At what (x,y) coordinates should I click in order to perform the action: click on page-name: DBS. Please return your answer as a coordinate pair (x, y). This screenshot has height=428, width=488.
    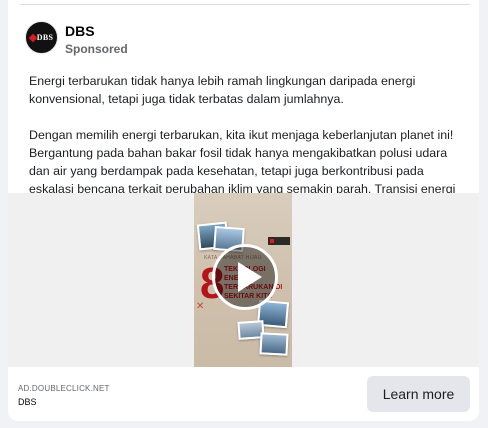
    Looking at the image, I should click on (80, 31).